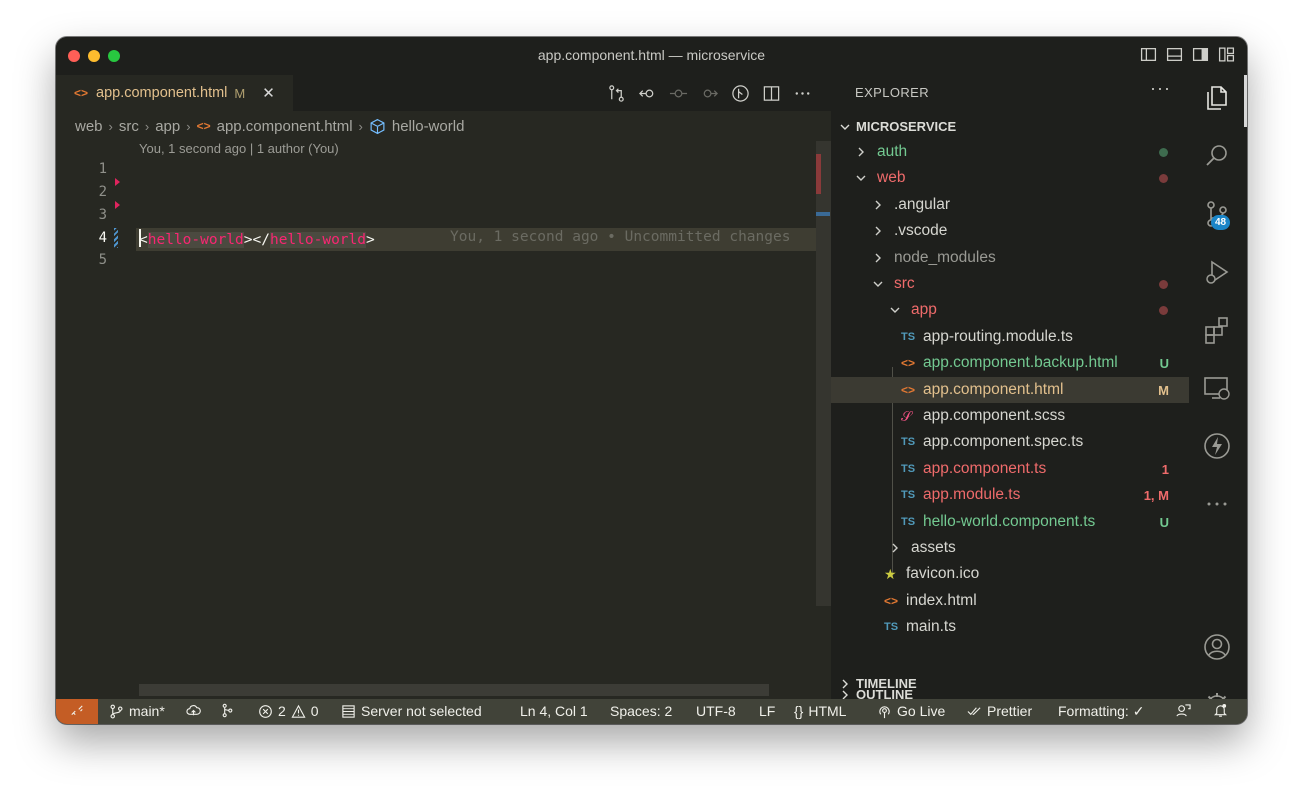  What do you see at coordinates (1010, 152) in the screenshot?
I see `tree-item: auth` at bounding box center [1010, 152].